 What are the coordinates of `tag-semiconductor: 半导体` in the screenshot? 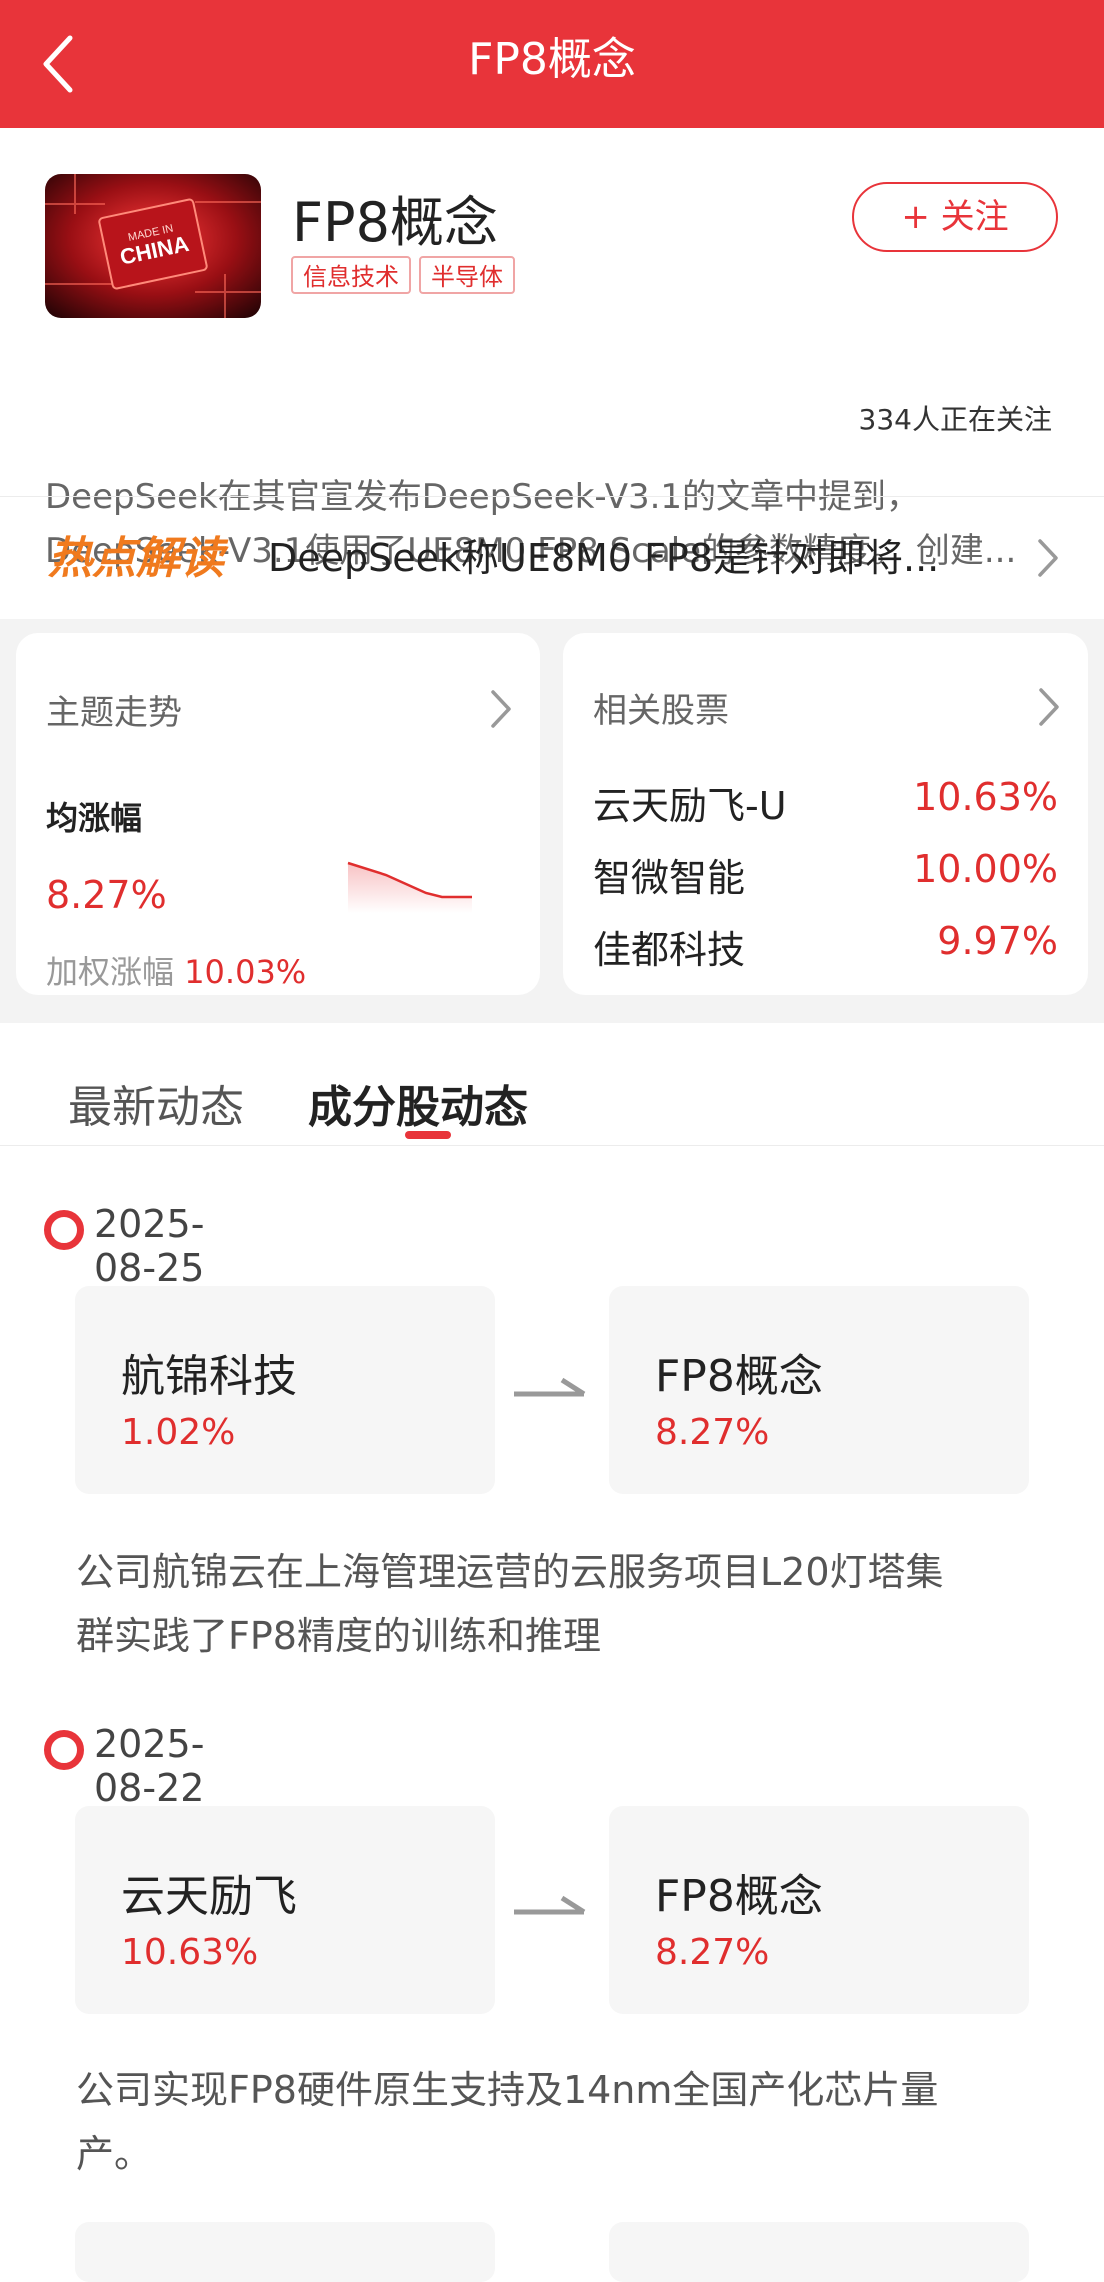 It's located at (467, 275).